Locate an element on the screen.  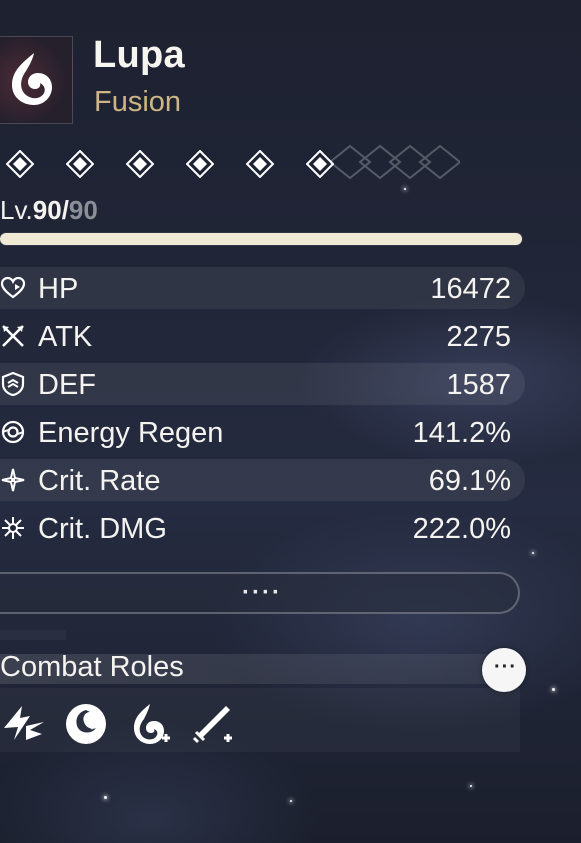
stat-row-energy-regen: Energy Regen 141.2% is located at coordinates (262, 433).